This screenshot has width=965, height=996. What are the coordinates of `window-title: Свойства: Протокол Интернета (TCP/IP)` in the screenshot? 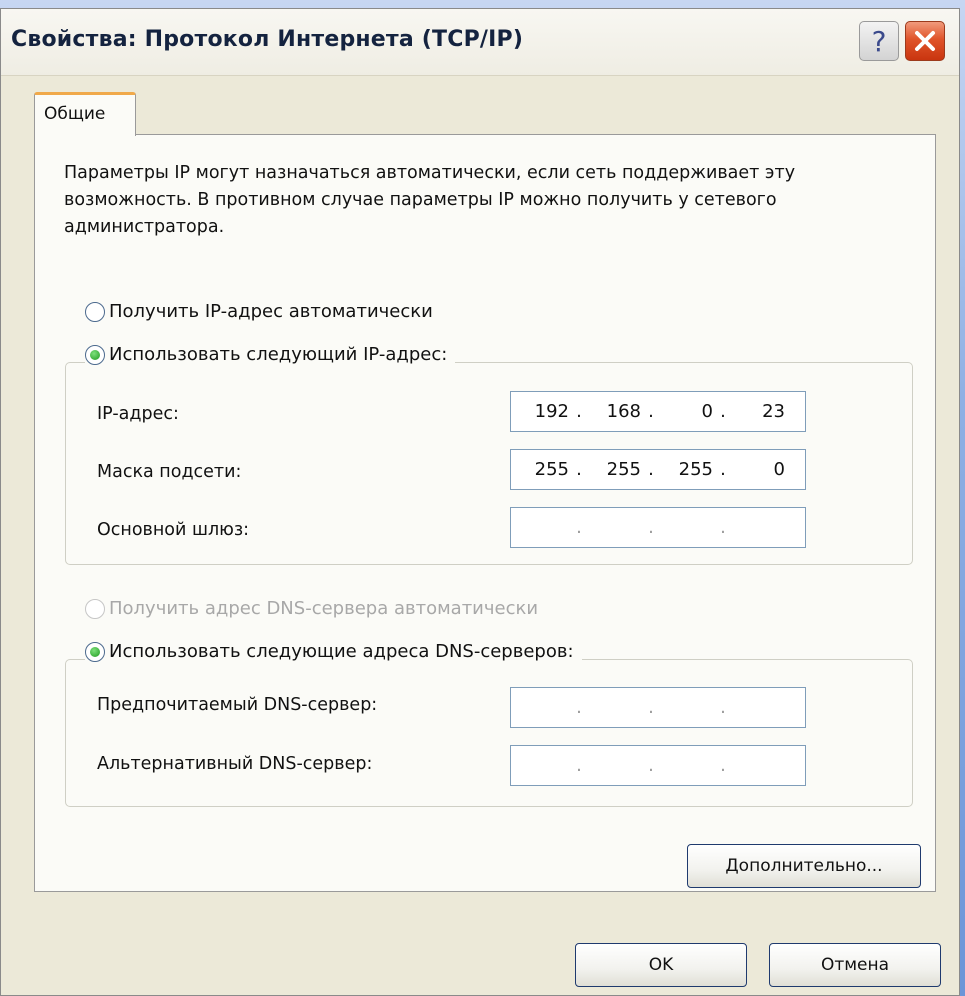 It's located at (267, 39).